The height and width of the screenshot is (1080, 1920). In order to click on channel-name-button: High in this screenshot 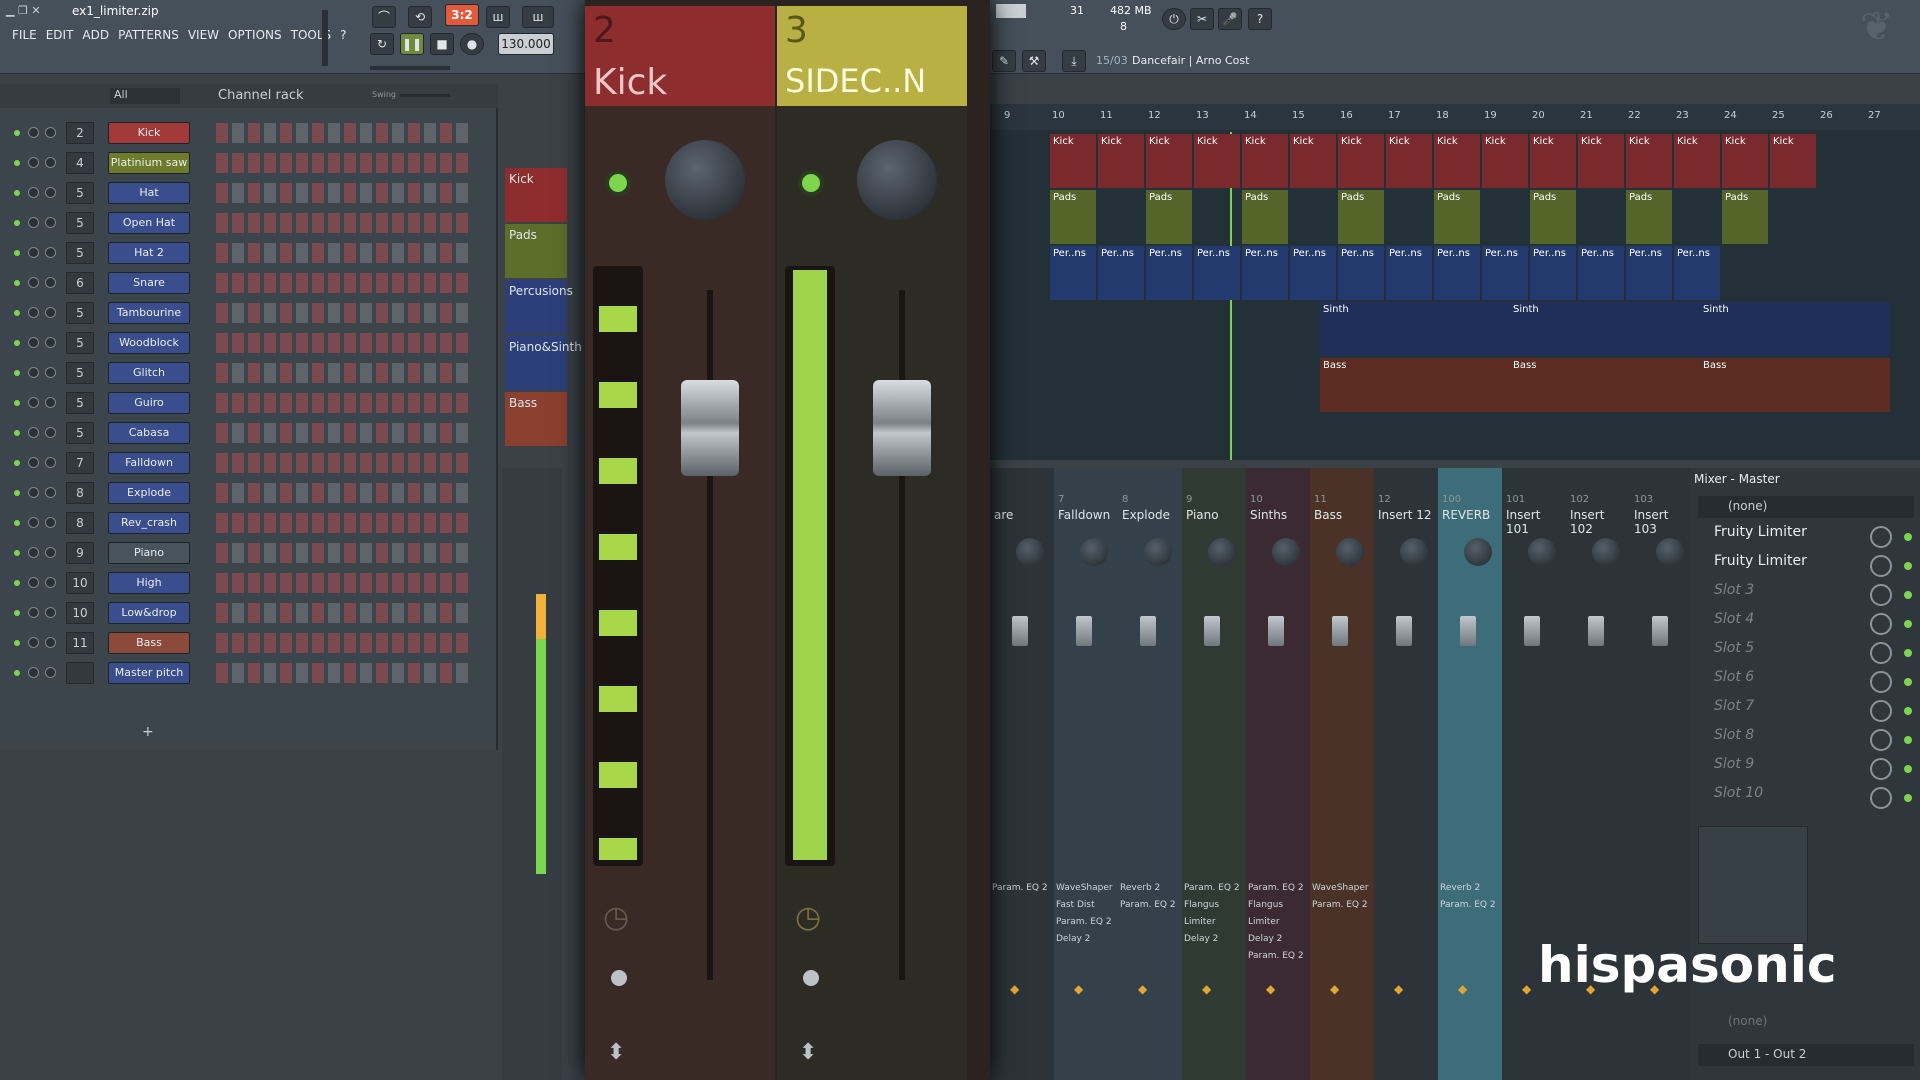, I will do `click(149, 583)`.